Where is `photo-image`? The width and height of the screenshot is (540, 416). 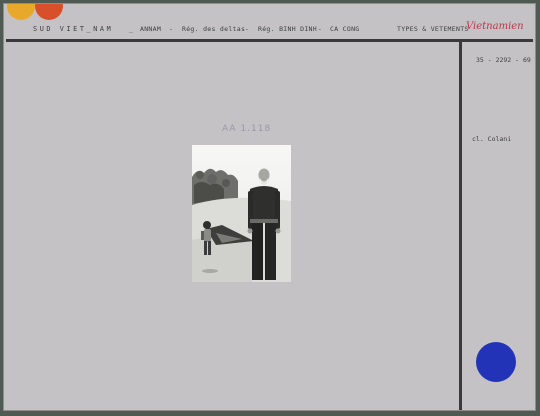
photo-image is located at coordinates (241, 213).